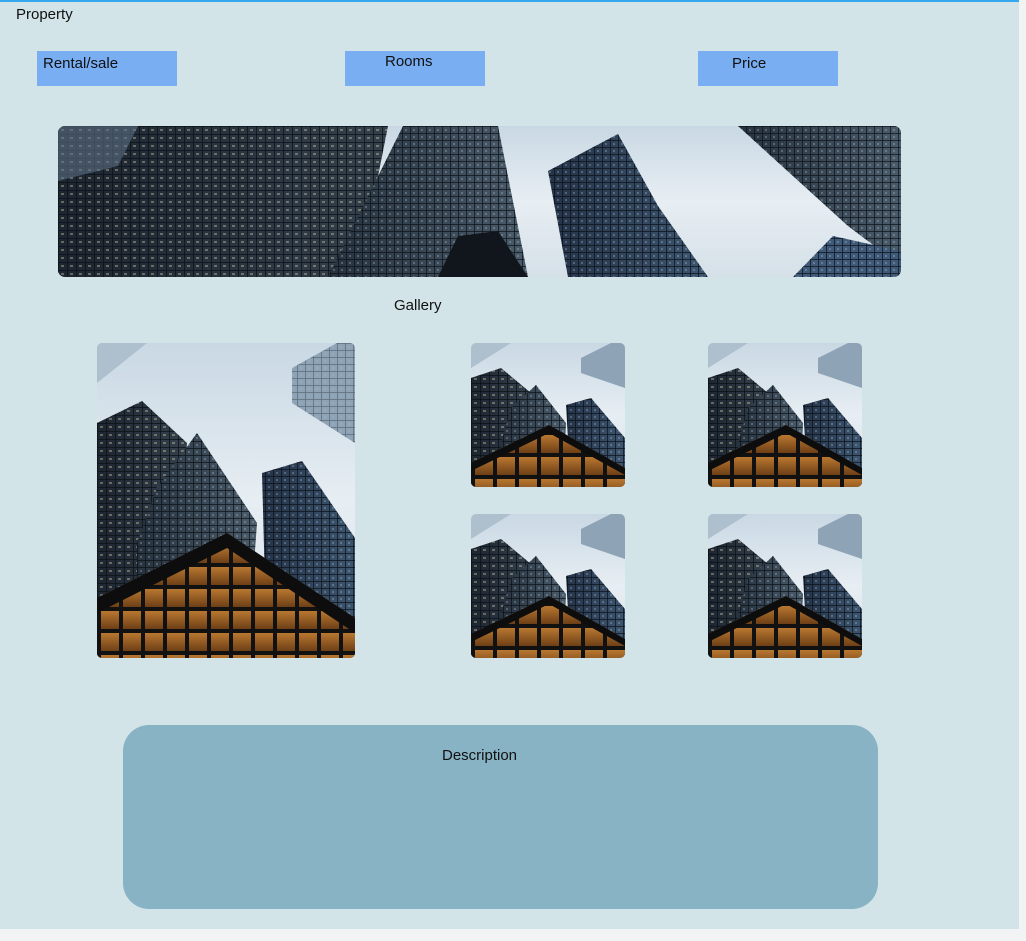 This screenshot has height=941, width=1026. I want to click on skyscrapers-banner-illustration, so click(479, 201).